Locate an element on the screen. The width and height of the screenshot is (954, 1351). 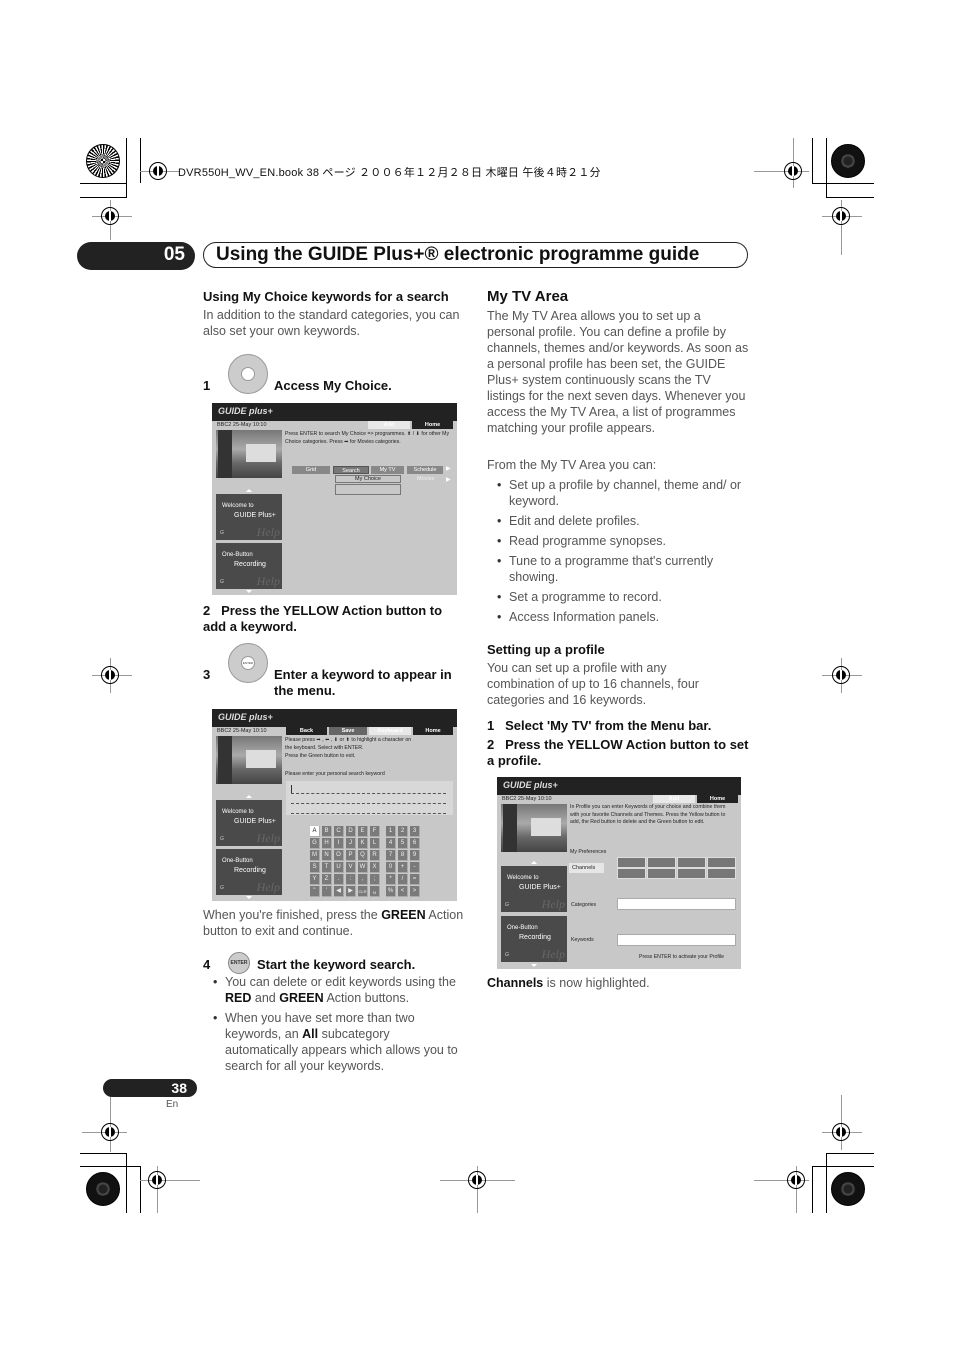
menu-grid: Grid is located at coordinates (311, 470).